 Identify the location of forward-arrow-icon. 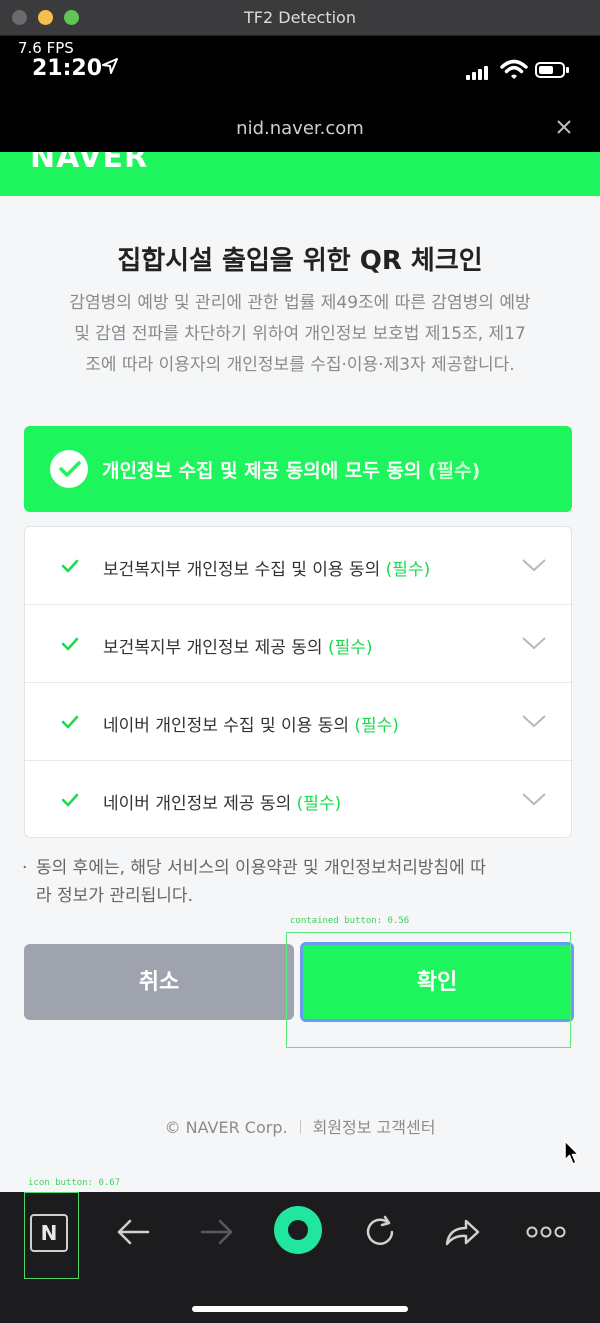
(216, 1232).